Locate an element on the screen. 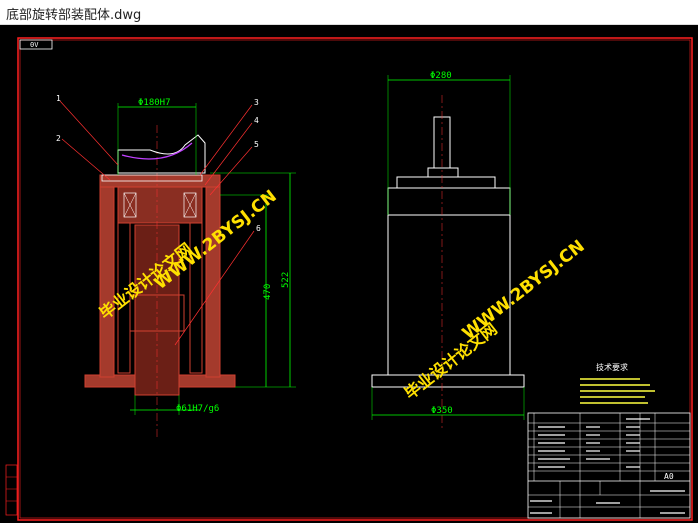 This screenshot has width=698, height=523. tech-requirements: 技术要求 is located at coordinates (617, 383).